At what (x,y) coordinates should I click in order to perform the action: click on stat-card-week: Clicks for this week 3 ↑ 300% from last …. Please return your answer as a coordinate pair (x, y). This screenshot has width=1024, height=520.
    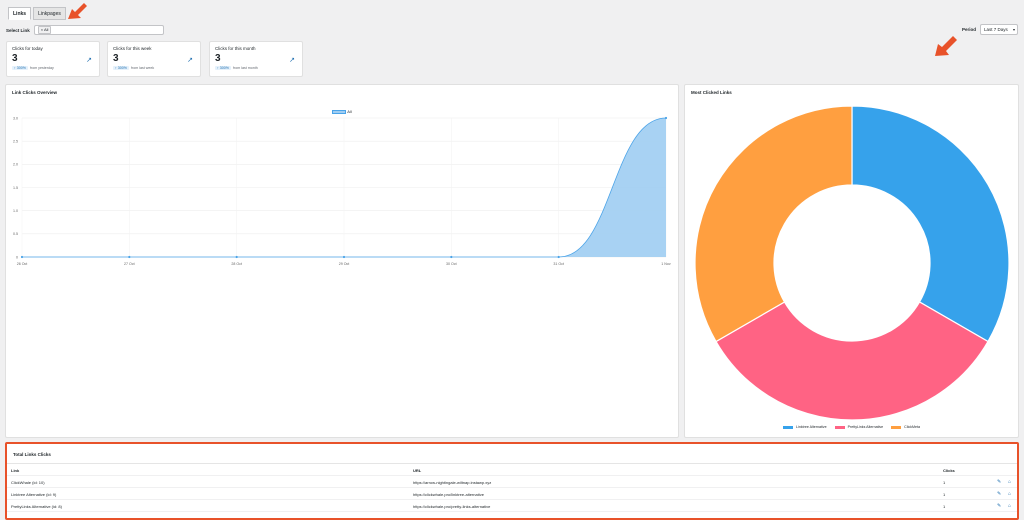
    Looking at the image, I should click on (154, 59).